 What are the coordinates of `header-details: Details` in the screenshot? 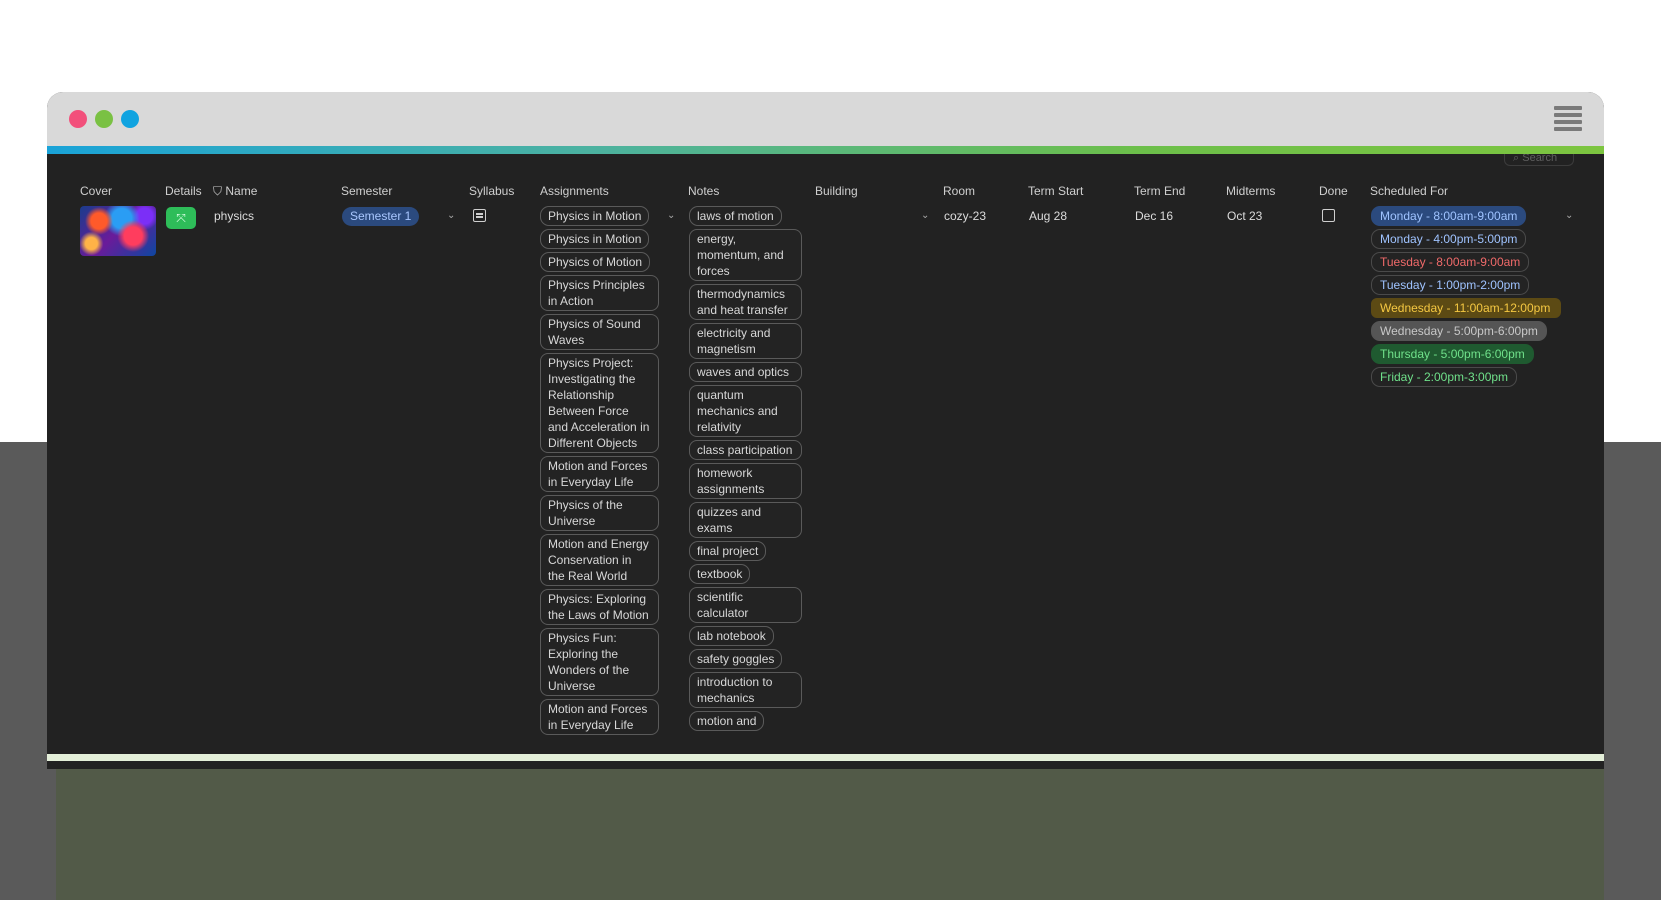 It's located at (183, 191).